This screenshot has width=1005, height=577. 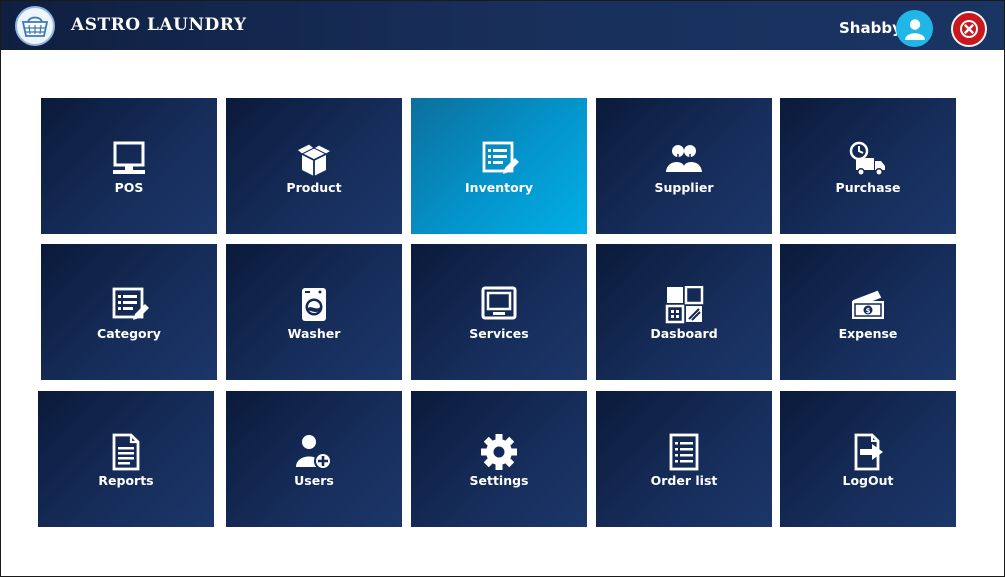 I want to click on delivery-truck-icon, so click(x=867, y=158).